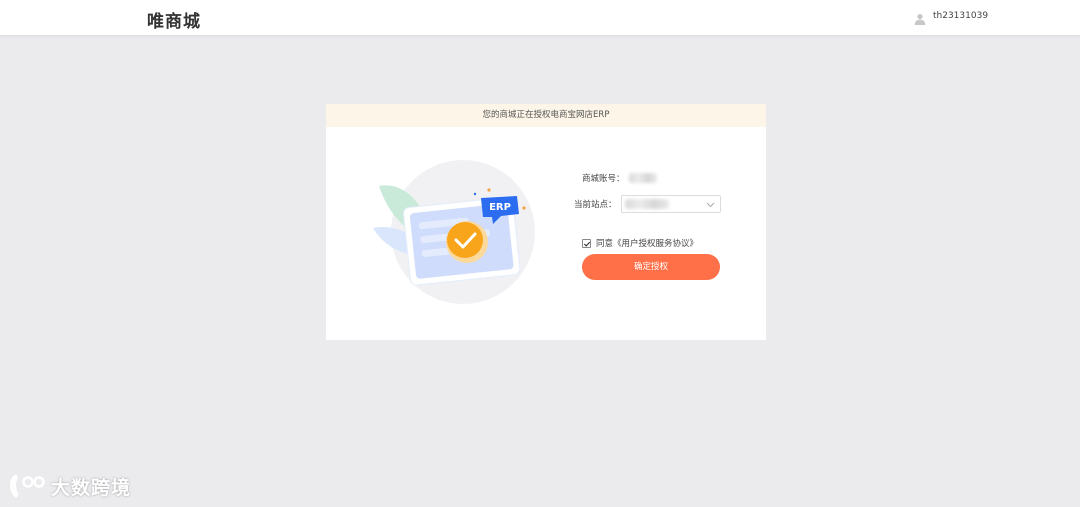 The image size is (1080, 507). I want to click on agreement-row: 同意《用户授权服务协议》, so click(640, 243).